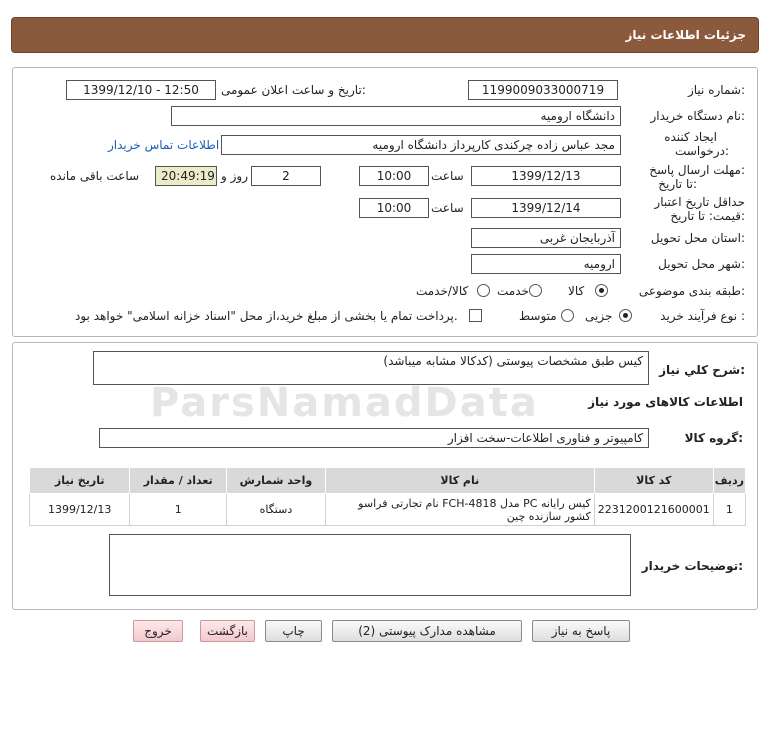 Image resolution: width=770 pixels, height=745 pixels. What do you see at coordinates (543, 90) in the screenshot?
I see `need-number-field: 1199009033000719` at bounding box center [543, 90].